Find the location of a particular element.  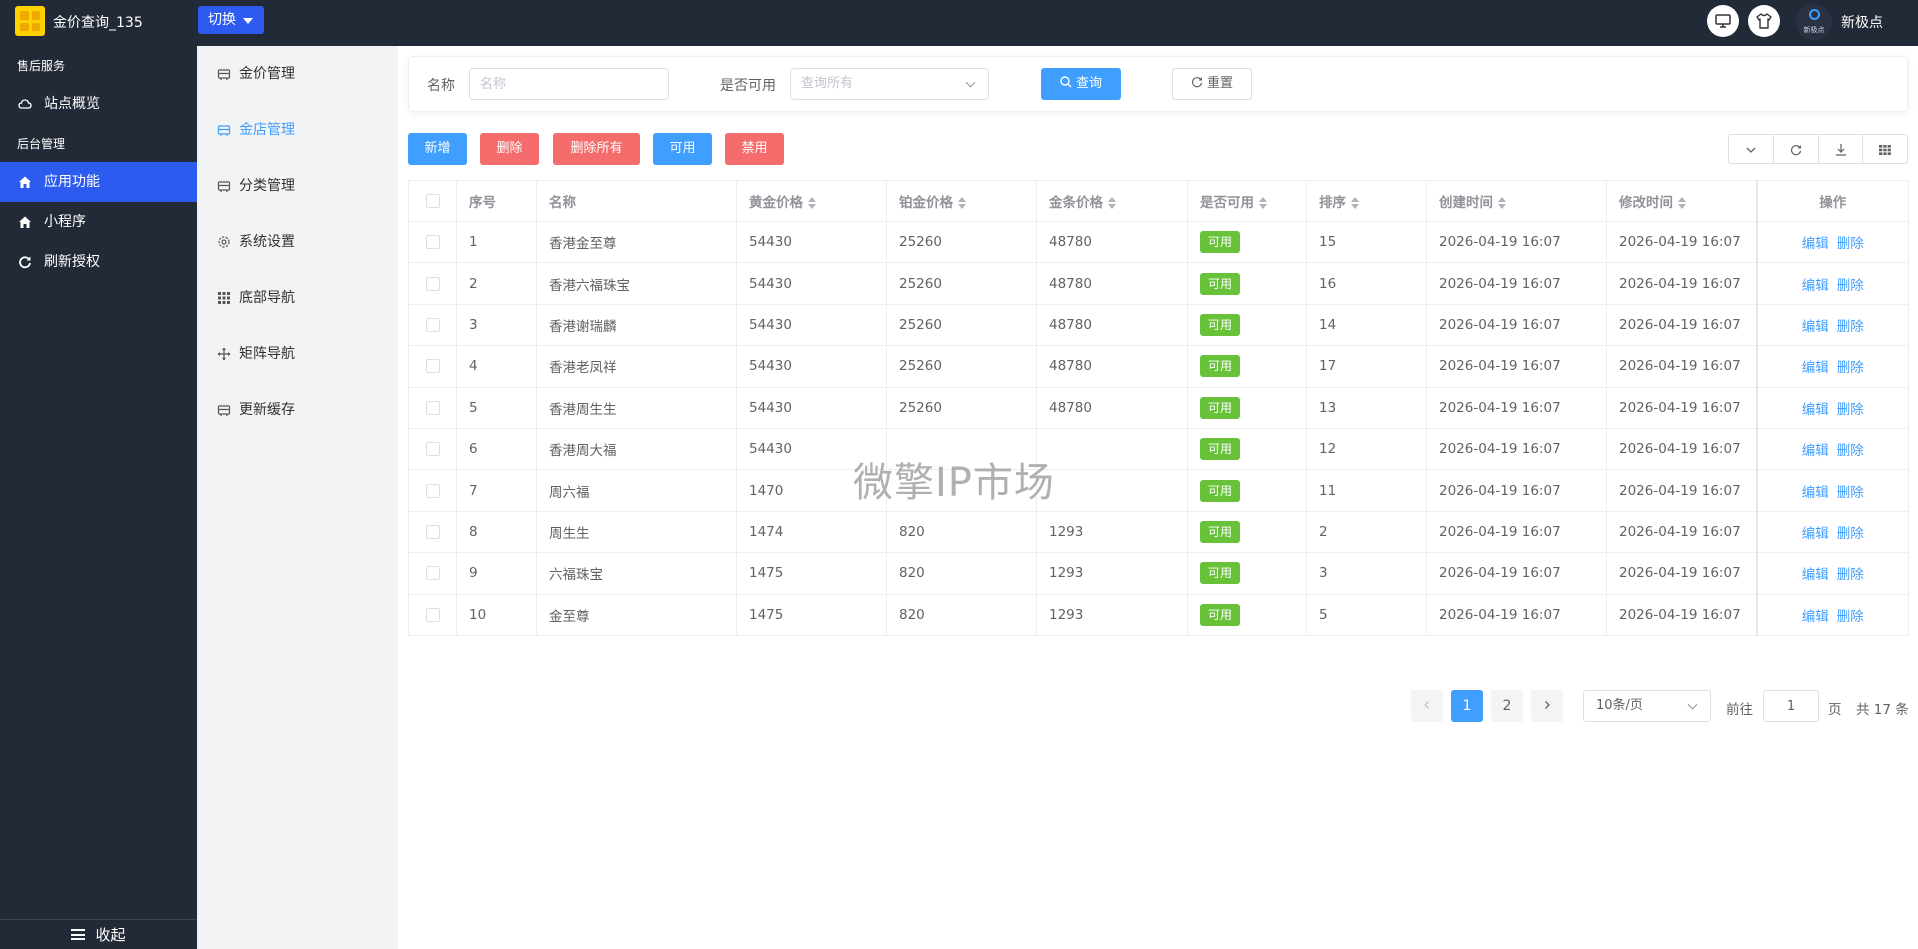

monitor-icon is located at coordinates (1723, 21).